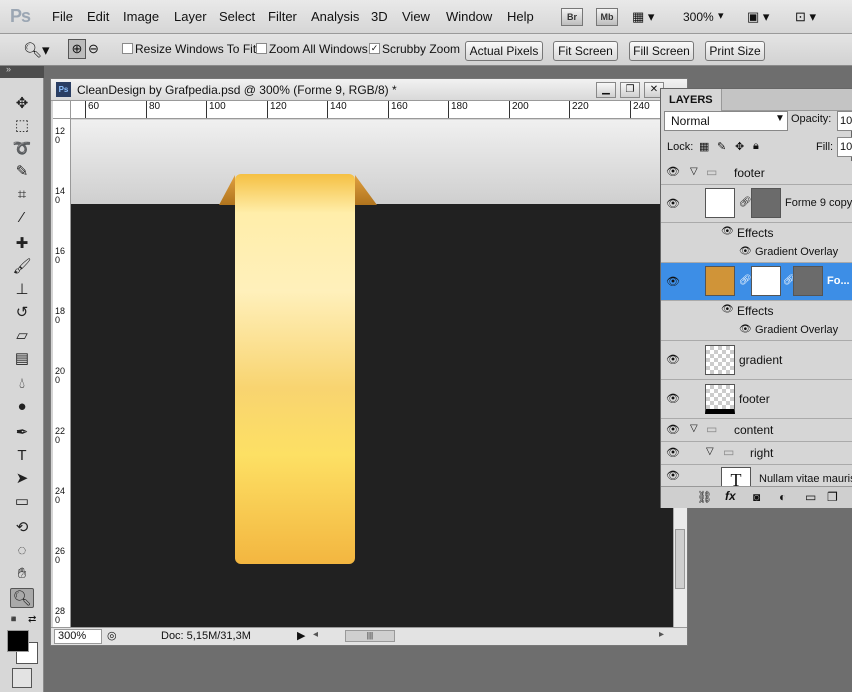 The image size is (852, 692). What do you see at coordinates (756, 146) in the screenshot?
I see `lock-all-icon: 🔒︎` at bounding box center [756, 146].